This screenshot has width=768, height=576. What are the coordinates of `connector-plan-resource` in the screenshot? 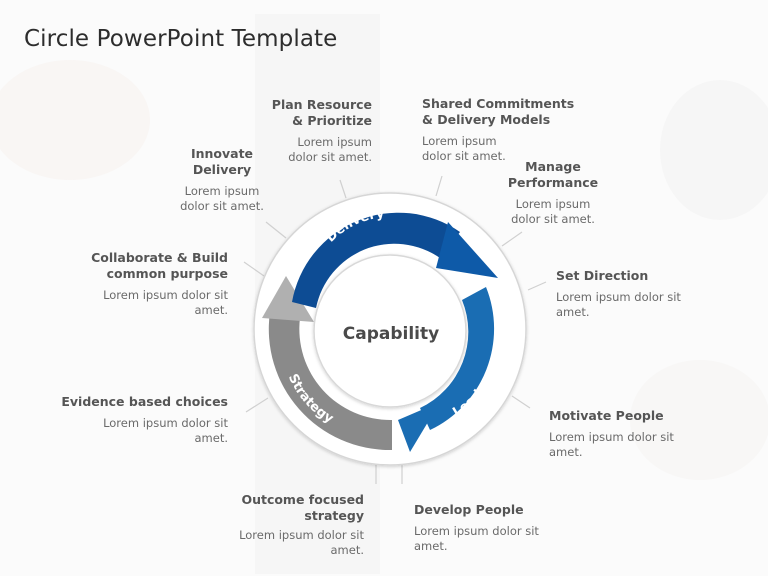 It's located at (343, 189).